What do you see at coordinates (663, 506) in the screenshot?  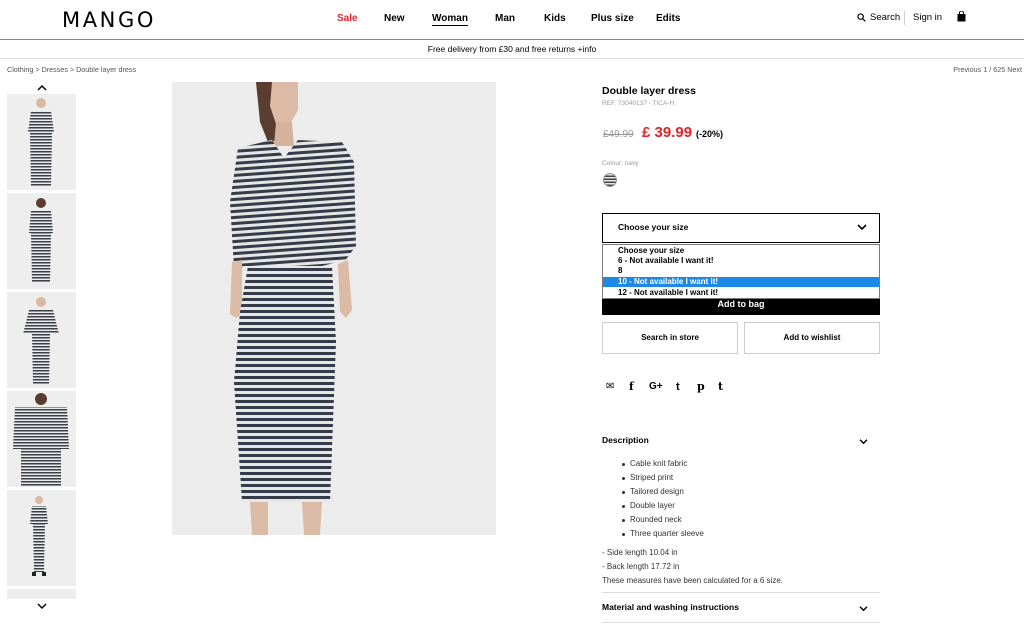 I see `list-item: Double layer` at bounding box center [663, 506].